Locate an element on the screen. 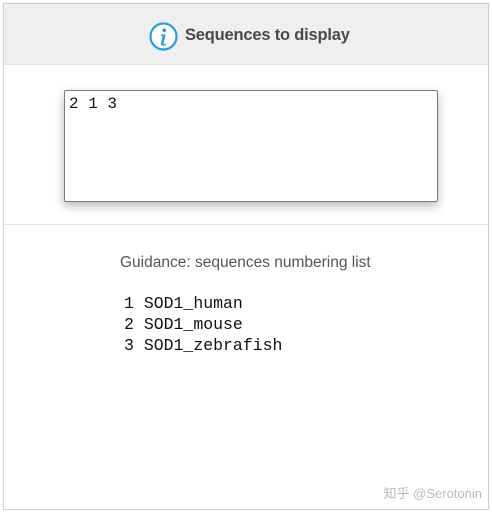  item-name: SOD1_mouse is located at coordinates (193, 324).